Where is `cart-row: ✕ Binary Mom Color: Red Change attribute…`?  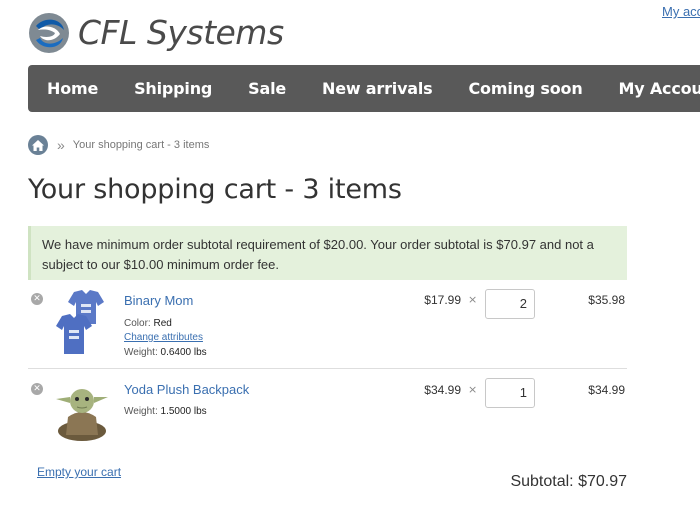
cart-row: ✕ Binary Mom Color: Red Change attribute… is located at coordinates (327, 324).